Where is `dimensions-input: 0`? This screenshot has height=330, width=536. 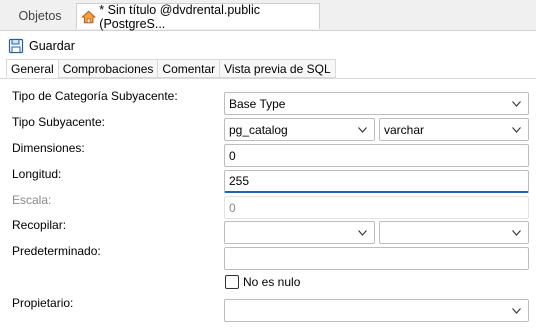
dimensions-input: 0 is located at coordinates (376, 155).